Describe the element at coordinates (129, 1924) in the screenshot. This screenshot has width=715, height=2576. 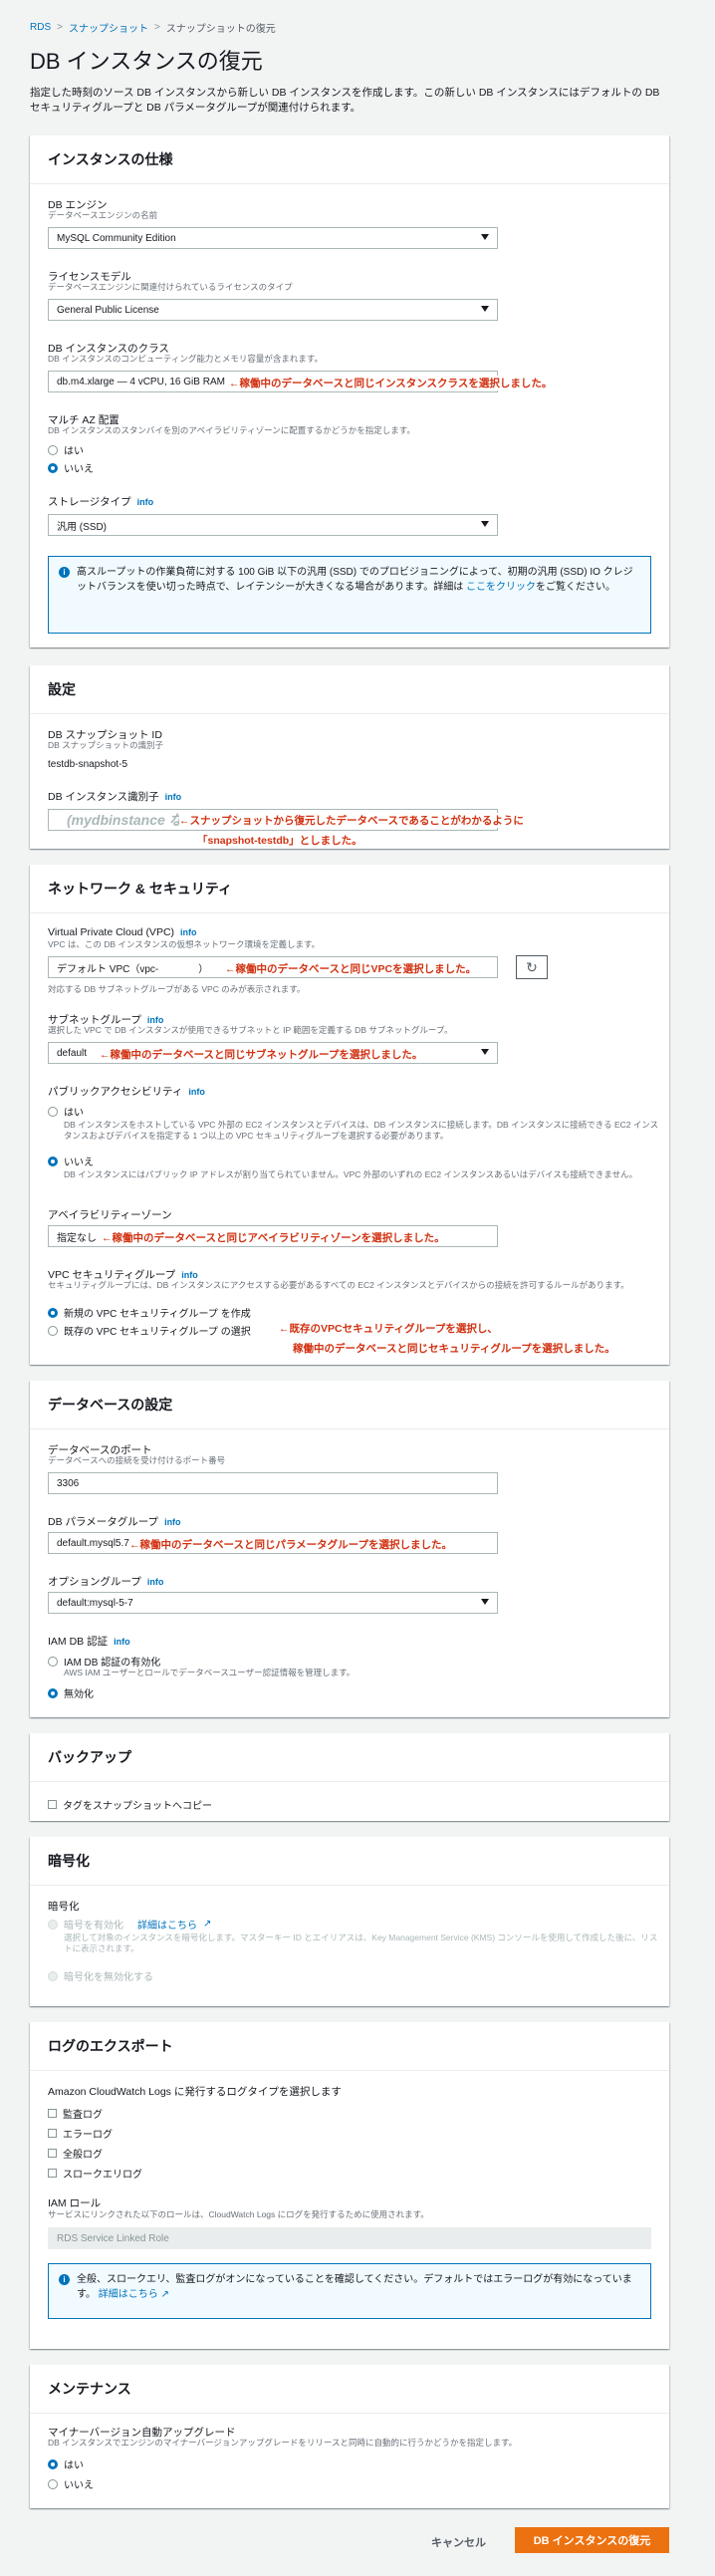
I see `encryption-enable-radio: 暗号を有効化 詳細はこちら ↗` at that location.